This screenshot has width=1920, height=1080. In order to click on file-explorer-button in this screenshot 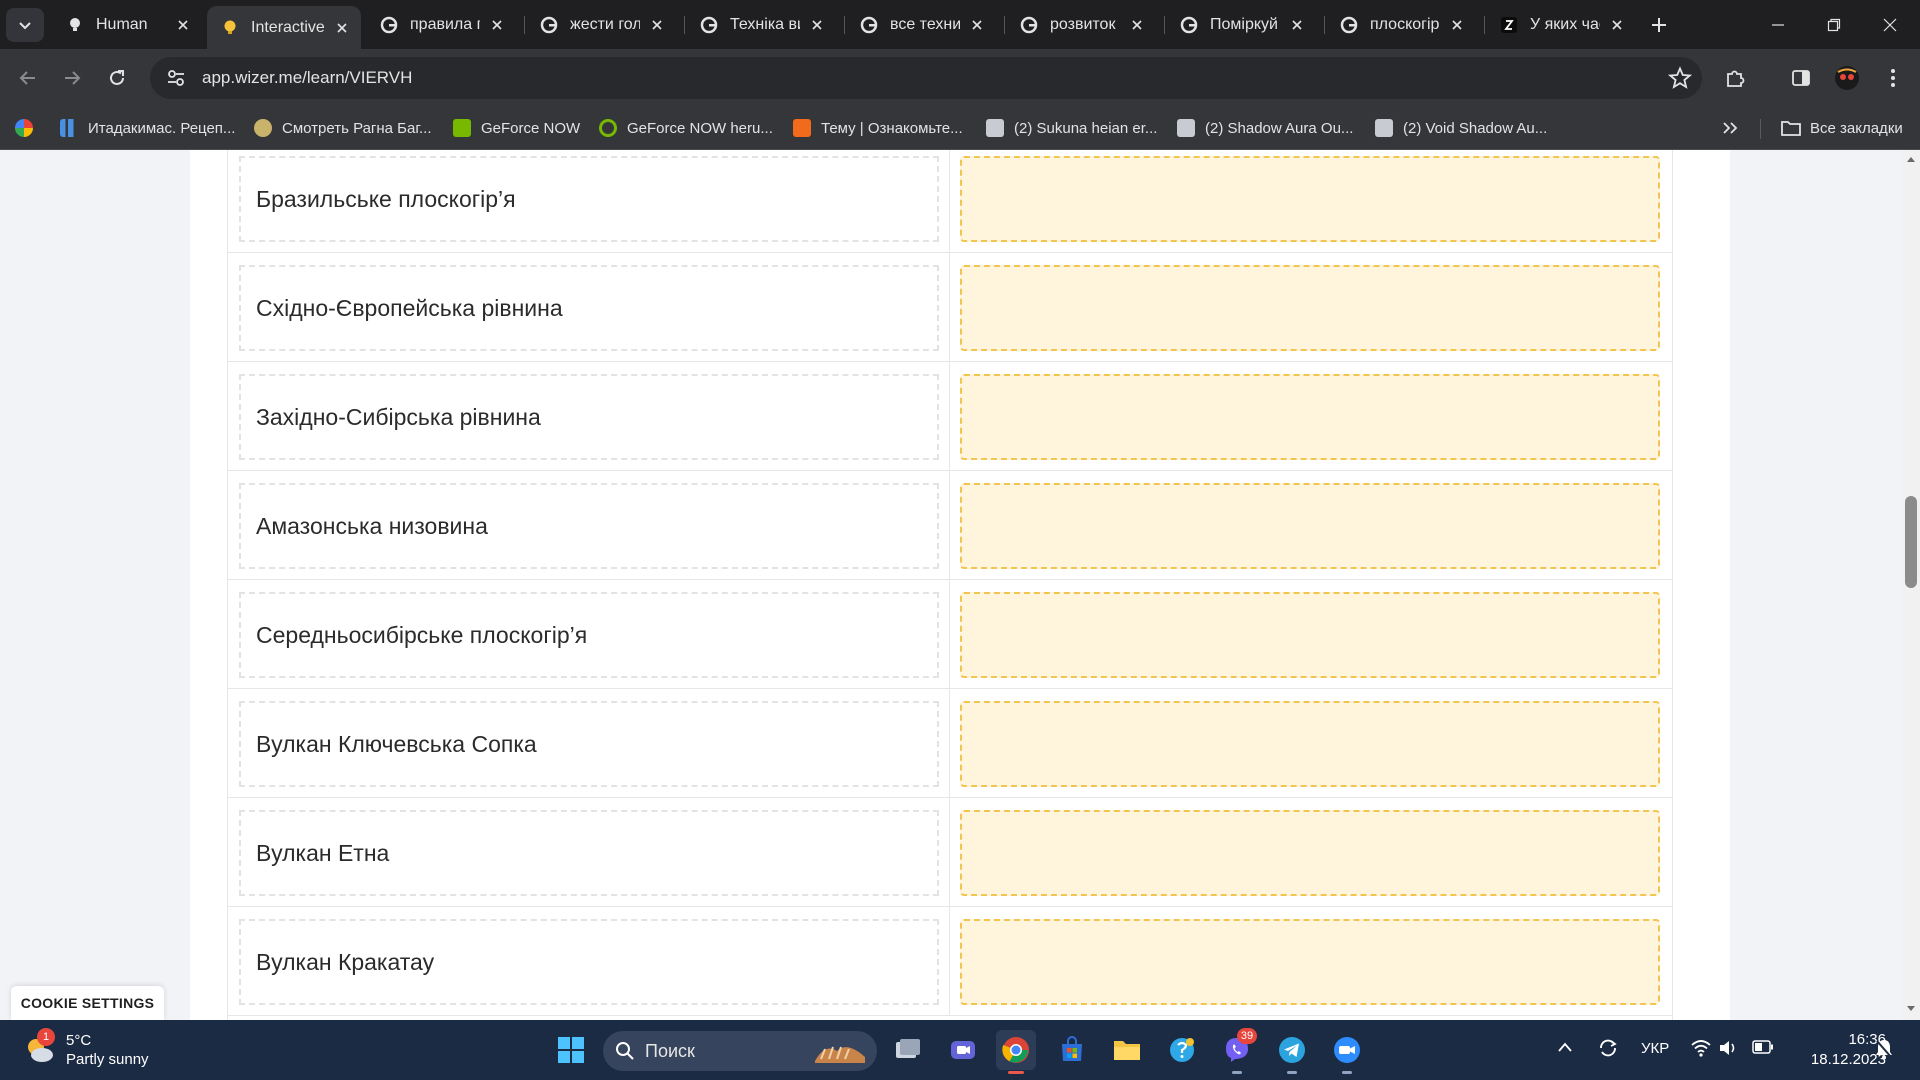, I will do `click(1127, 1050)`.